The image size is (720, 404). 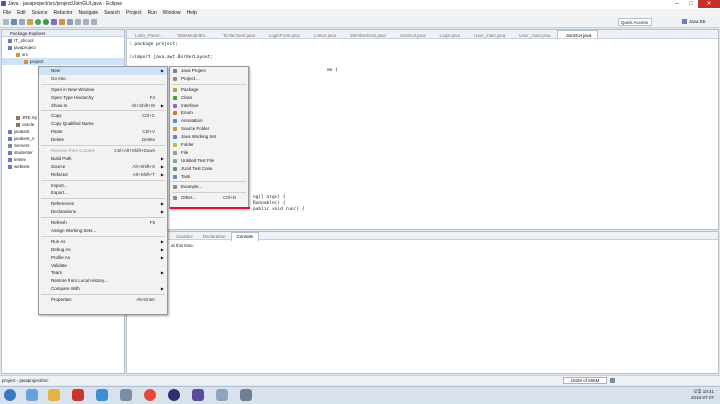 What do you see at coordinates (103, 132) in the screenshot?
I see `menu-item-paste: Paste Ctrl+V` at bounding box center [103, 132].